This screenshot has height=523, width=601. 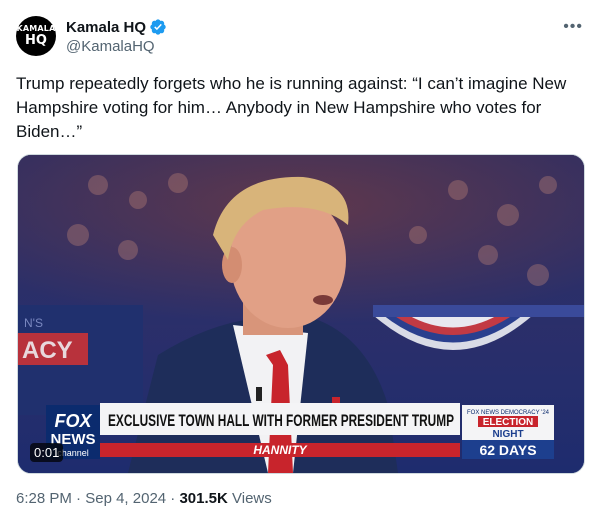 What do you see at coordinates (125, 498) in the screenshot?
I see `tweet-date: Sep 4, 2024` at bounding box center [125, 498].